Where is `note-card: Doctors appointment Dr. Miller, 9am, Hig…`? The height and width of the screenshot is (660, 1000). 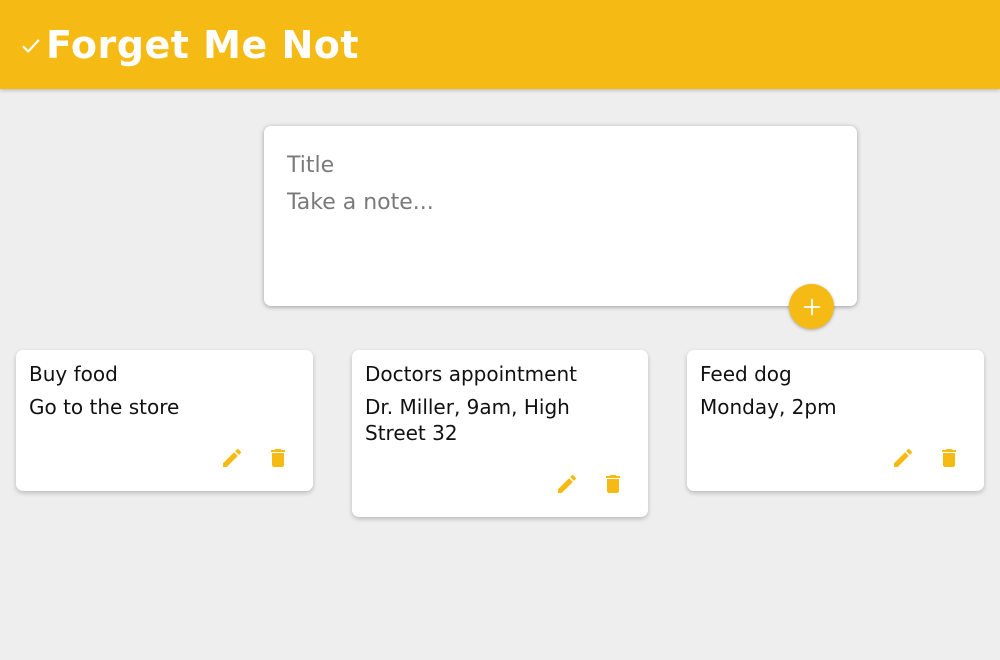
note-card: Doctors appointment Dr. Miller, 9am, Hig… is located at coordinates (500, 433).